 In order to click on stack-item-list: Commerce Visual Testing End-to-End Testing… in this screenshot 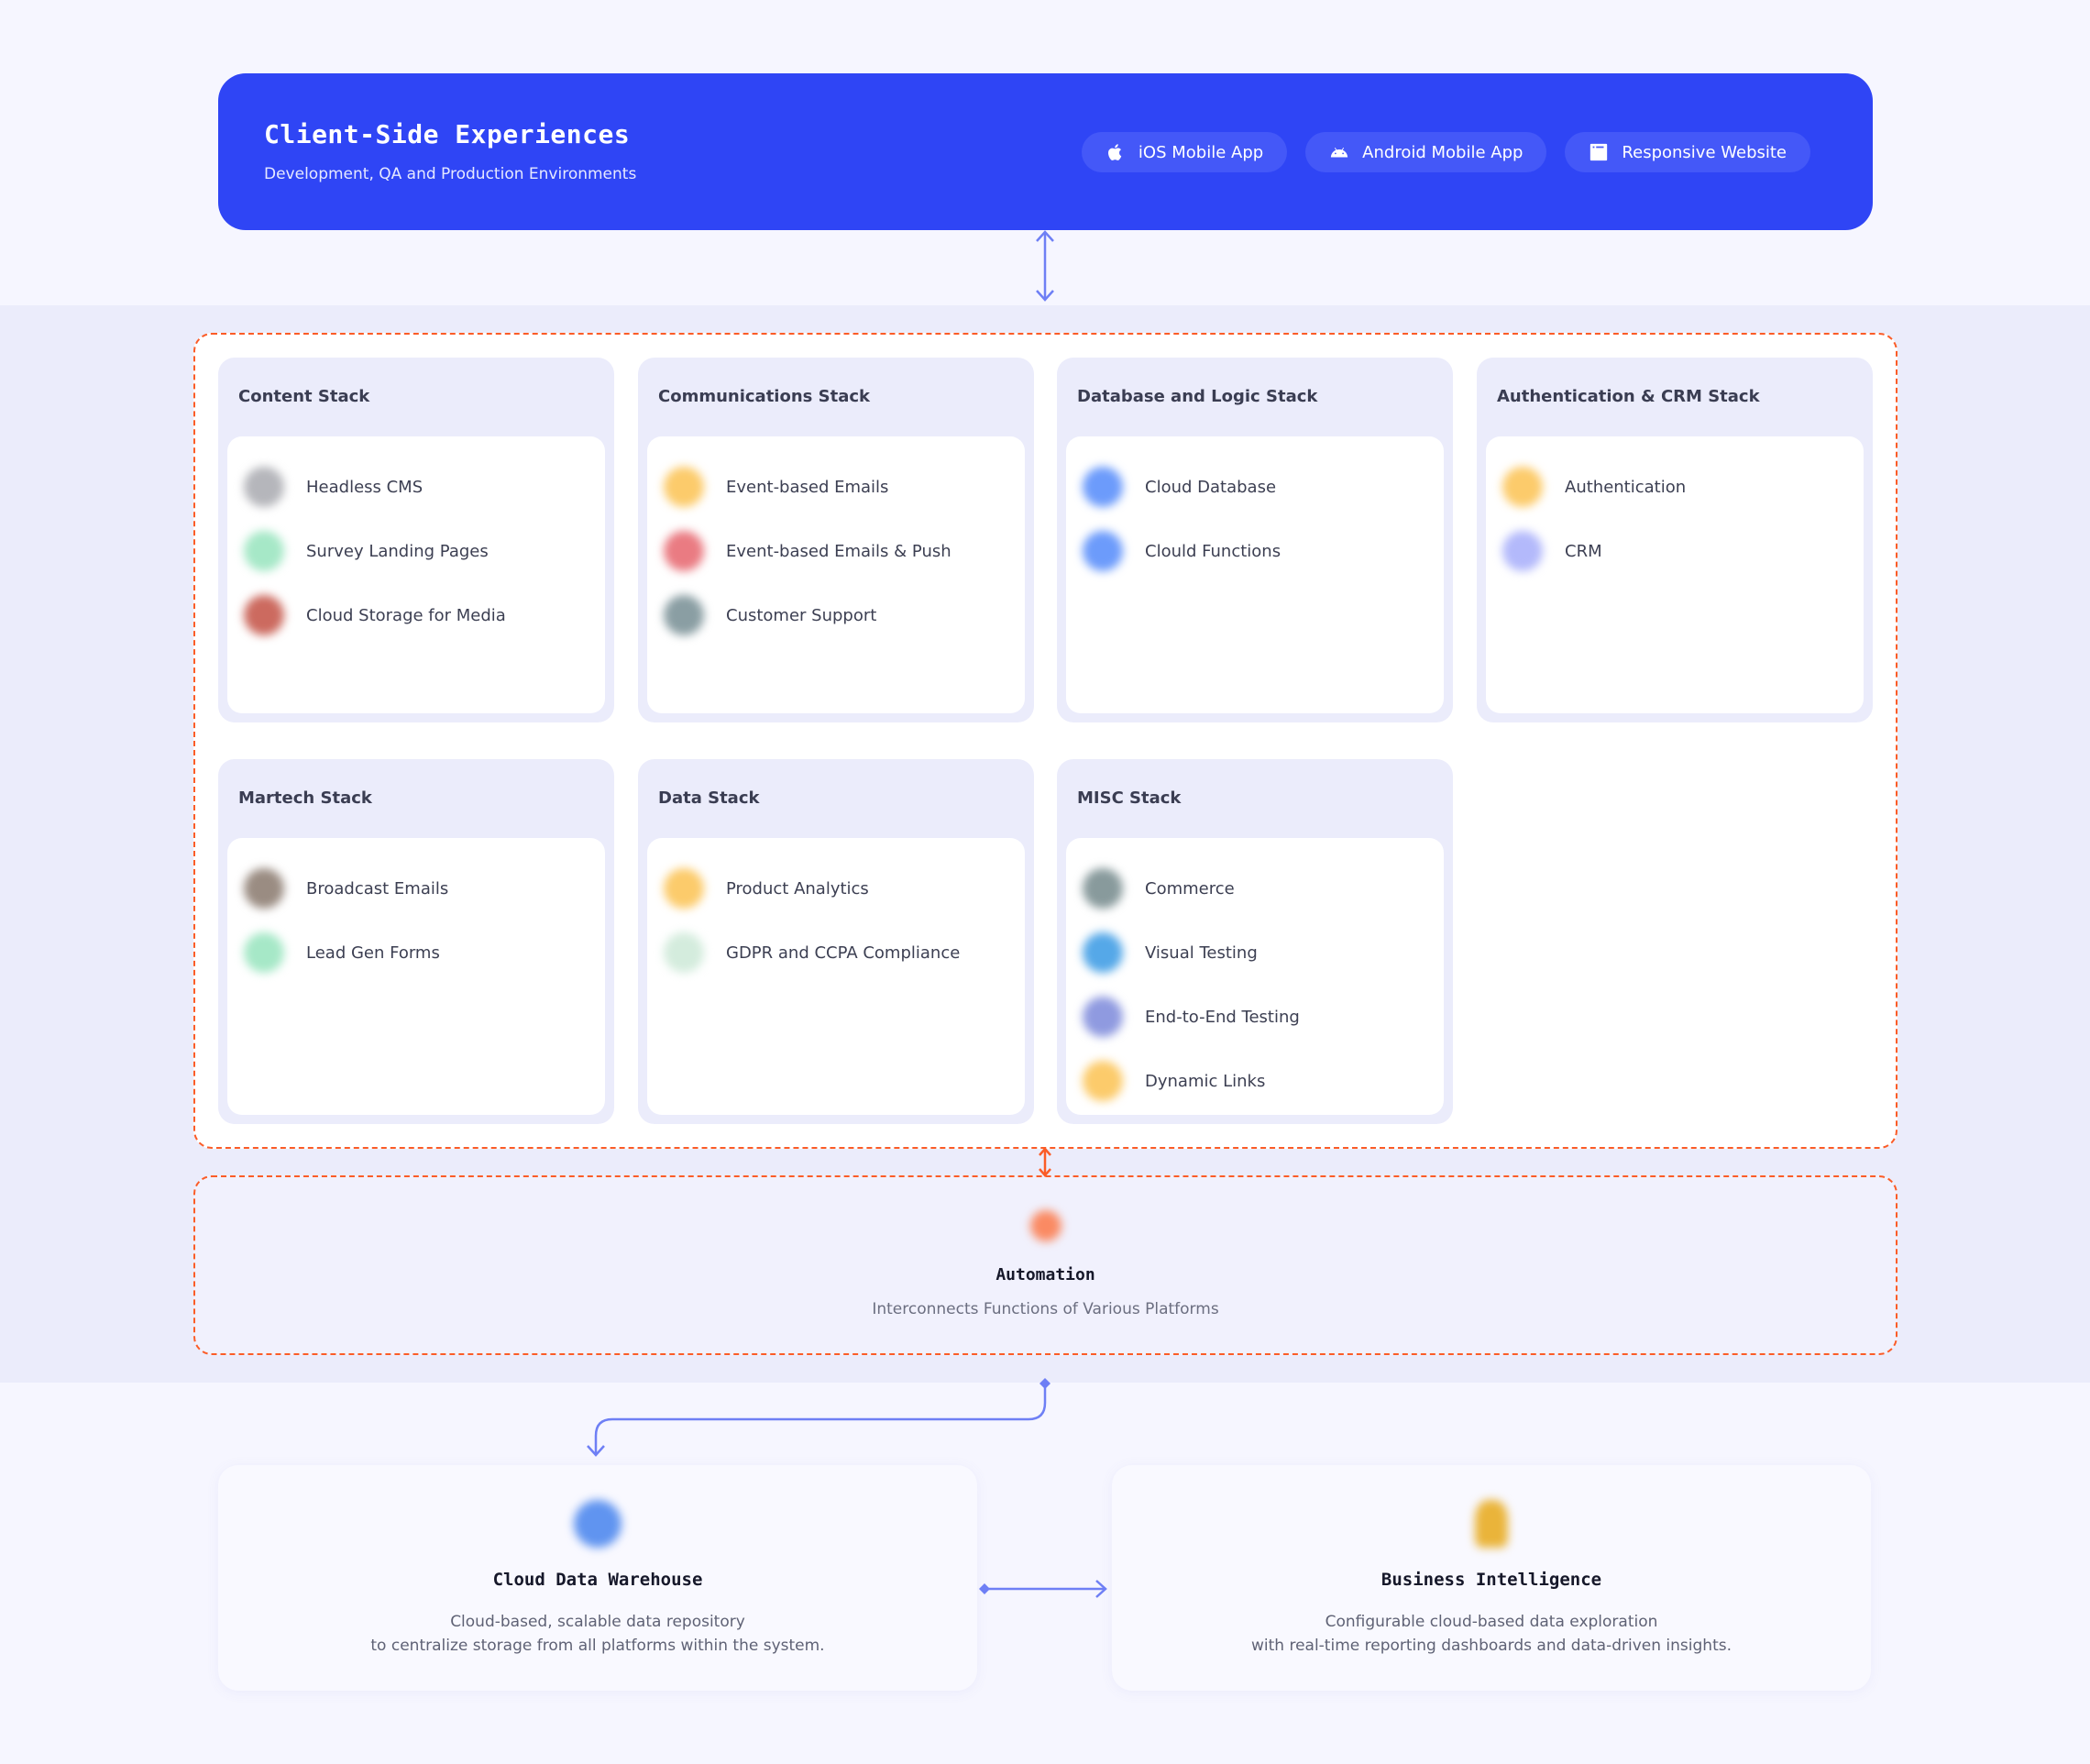, I will do `click(1255, 977)`.